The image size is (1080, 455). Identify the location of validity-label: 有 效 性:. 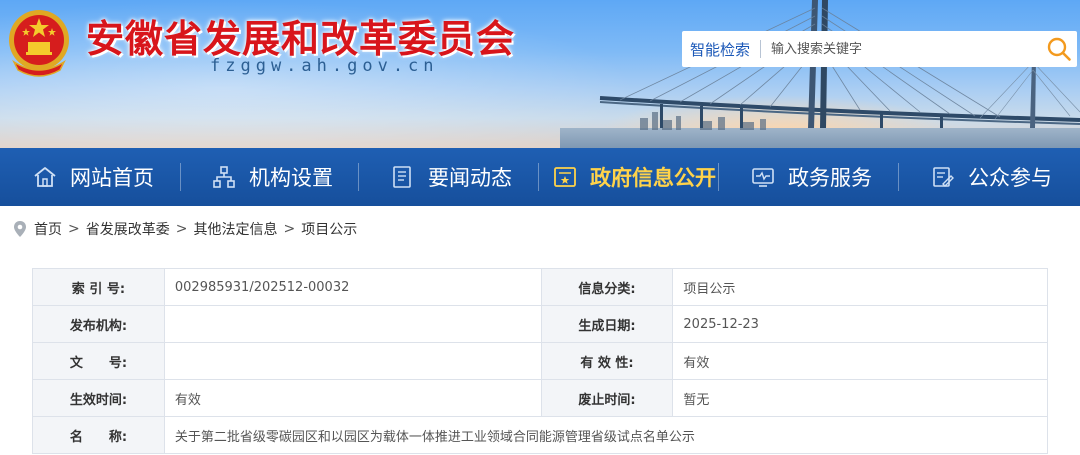
(607, 361).